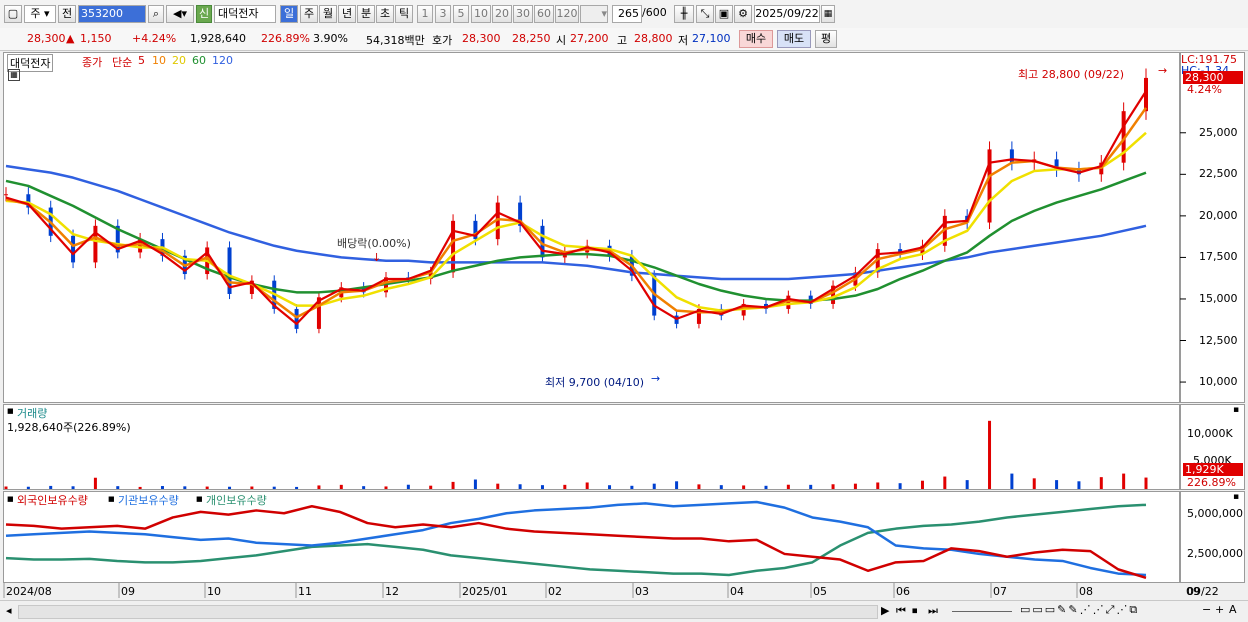 The image size is (1248, 622). Describe the element at coordinates (14, 75) in the screenshot. I see `grid-icon: ▦` at that location.